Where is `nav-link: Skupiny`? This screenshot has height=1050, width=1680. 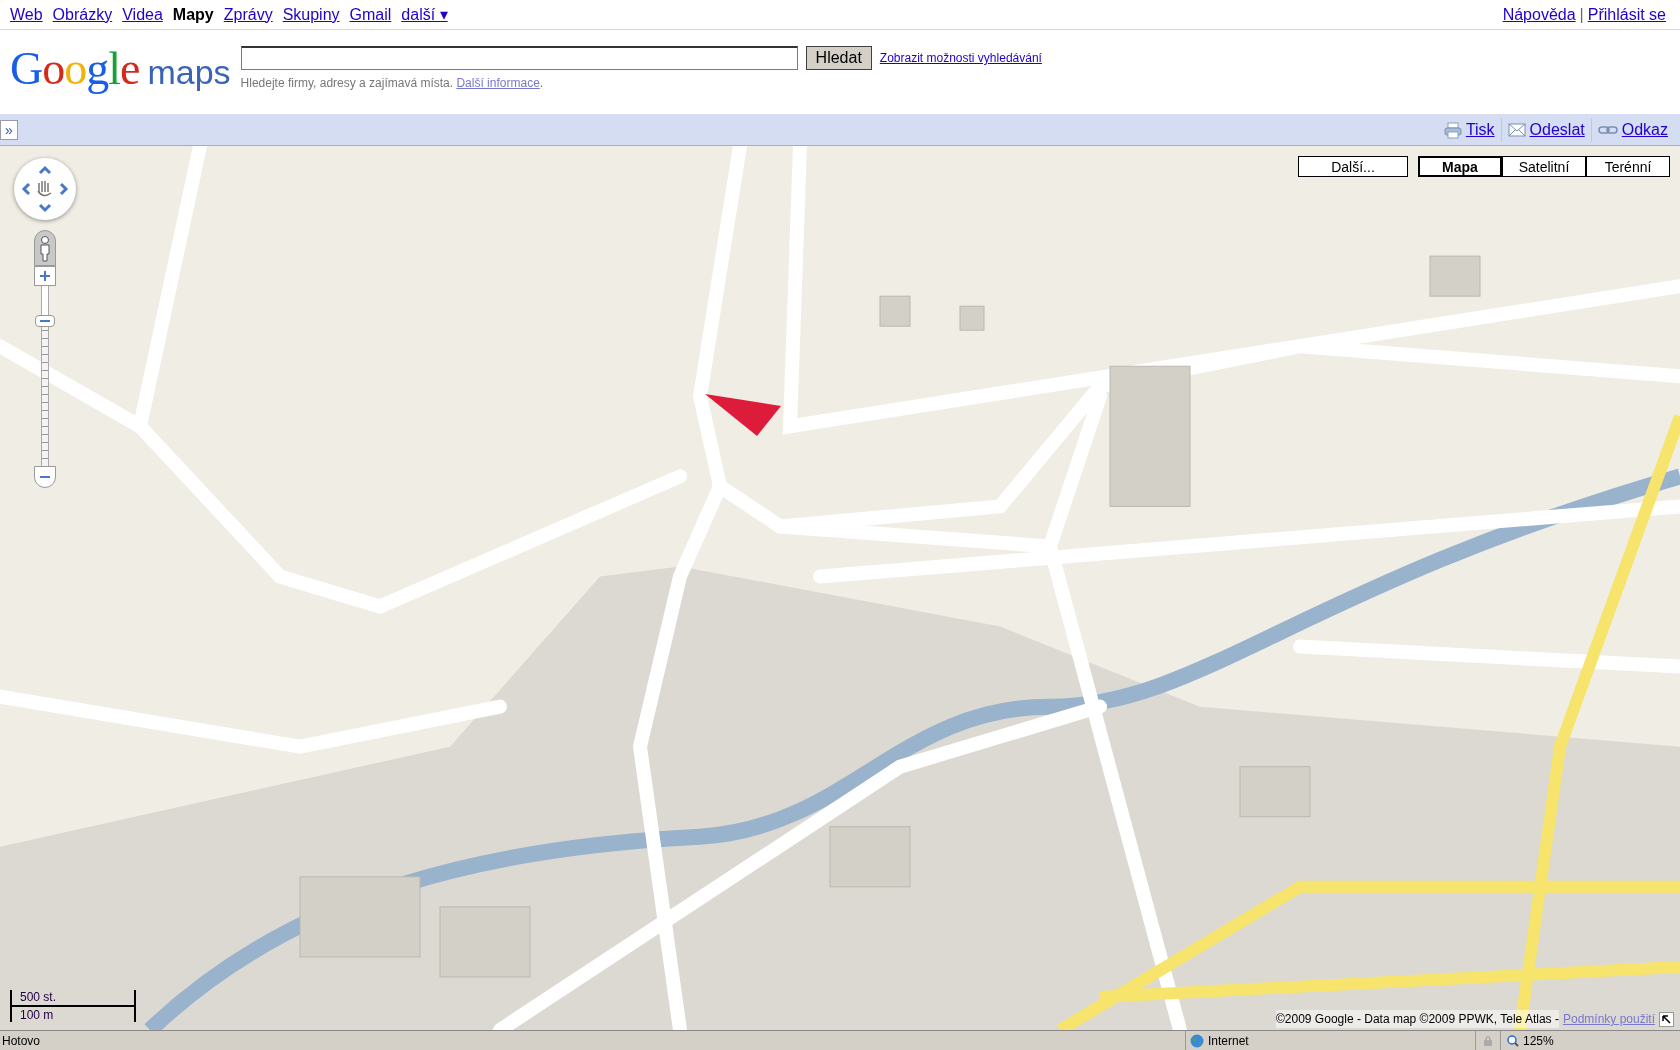
nav-link: Skupiny is located at coordinates (311, 14).